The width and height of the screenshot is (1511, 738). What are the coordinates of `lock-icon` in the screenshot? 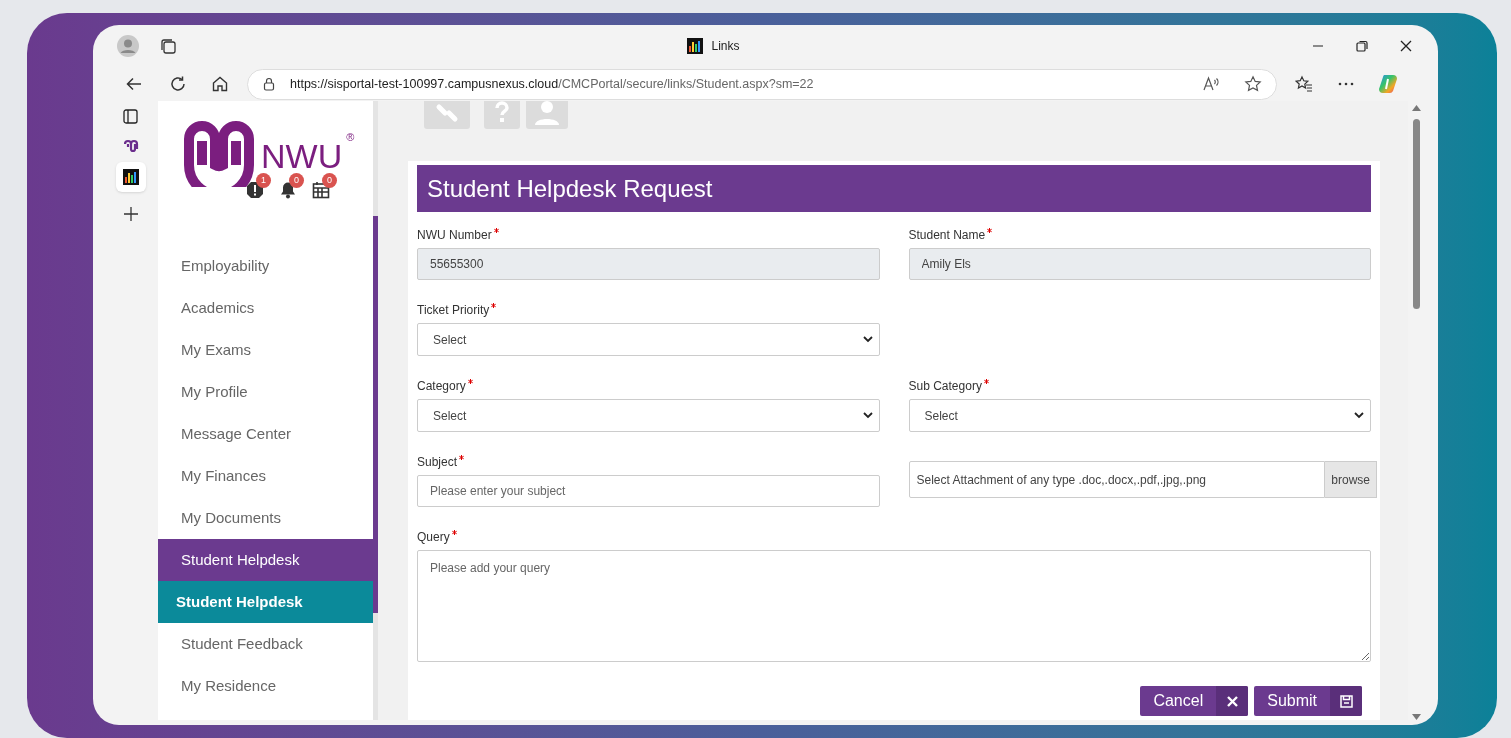 It's located at (269, 84).